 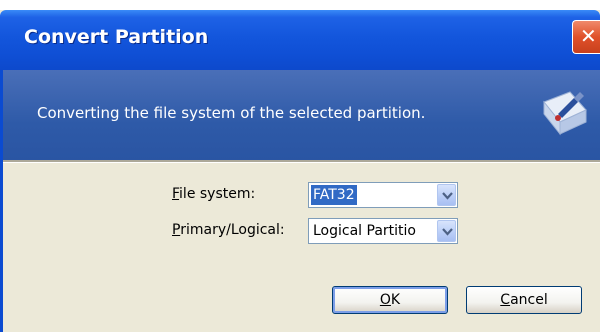 What do you see at coordinates (390, 300) in the screenshot?
I see `ok-button: OK` at bounding box center [390, 300].